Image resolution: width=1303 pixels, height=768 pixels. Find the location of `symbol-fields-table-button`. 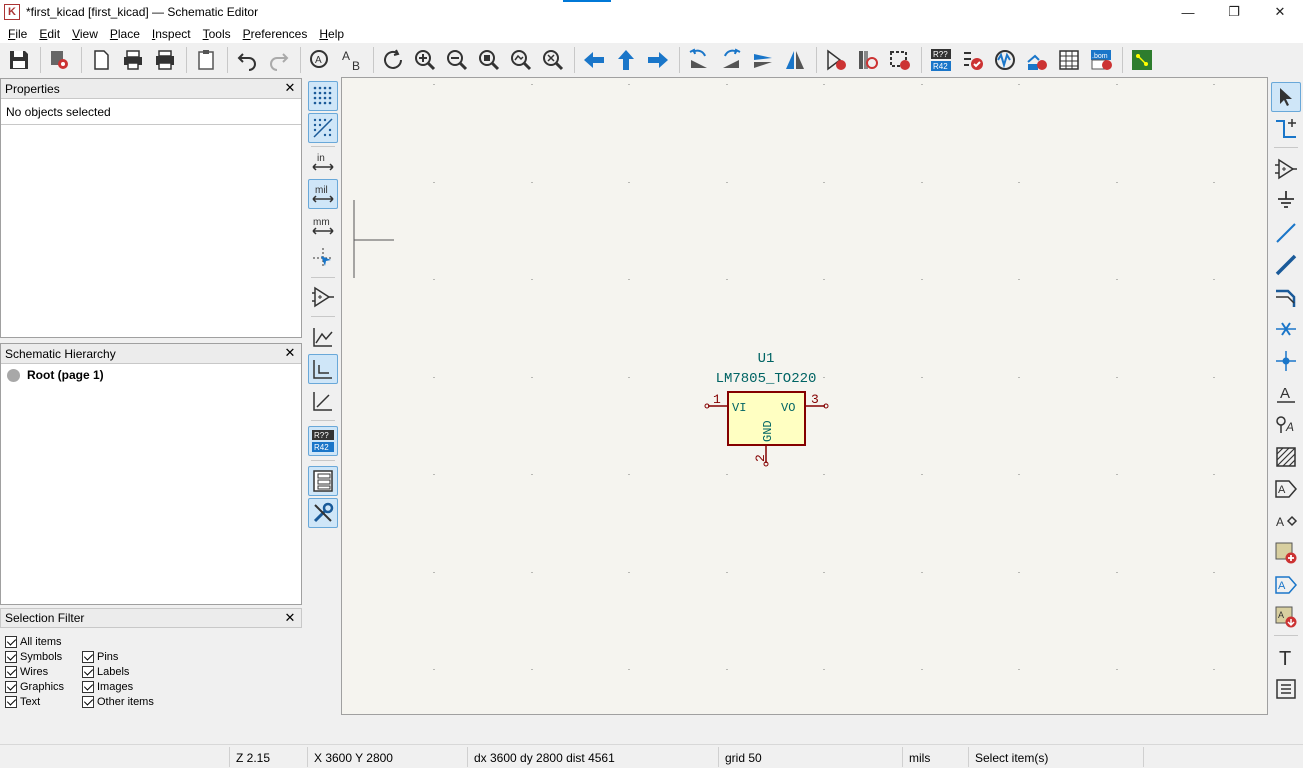

symbol-fields-table-button is located at coordinates (1069, 60).